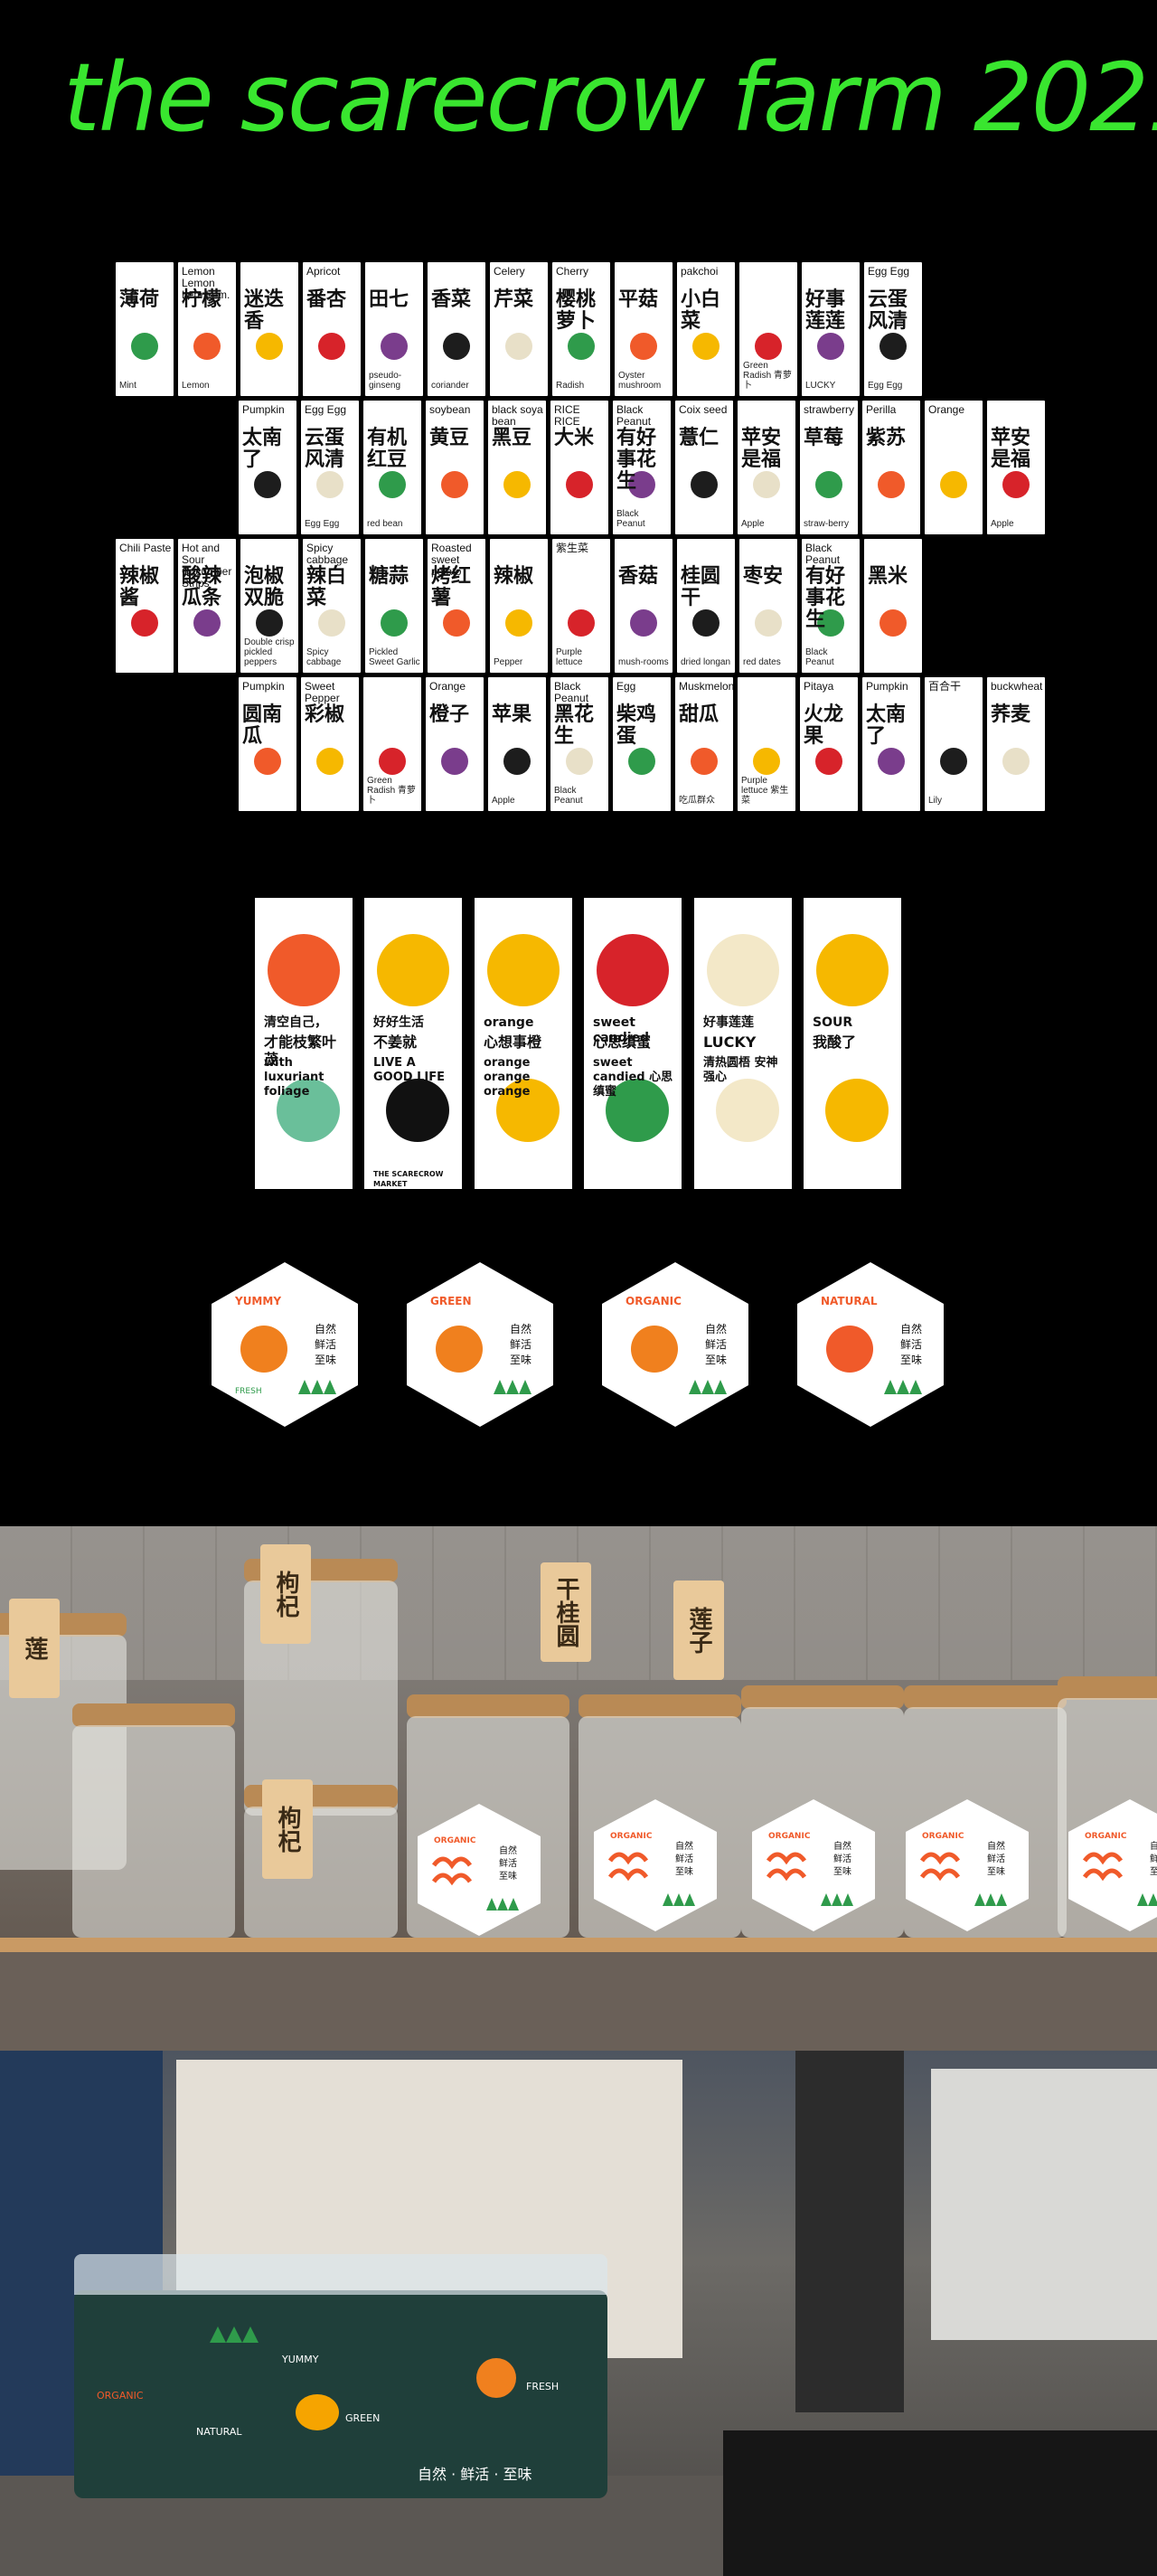  Describe the element at coordinates (741, 1070) in the screenshot. I see `poster-line3: 清热圆梧 安神强心` at that location.